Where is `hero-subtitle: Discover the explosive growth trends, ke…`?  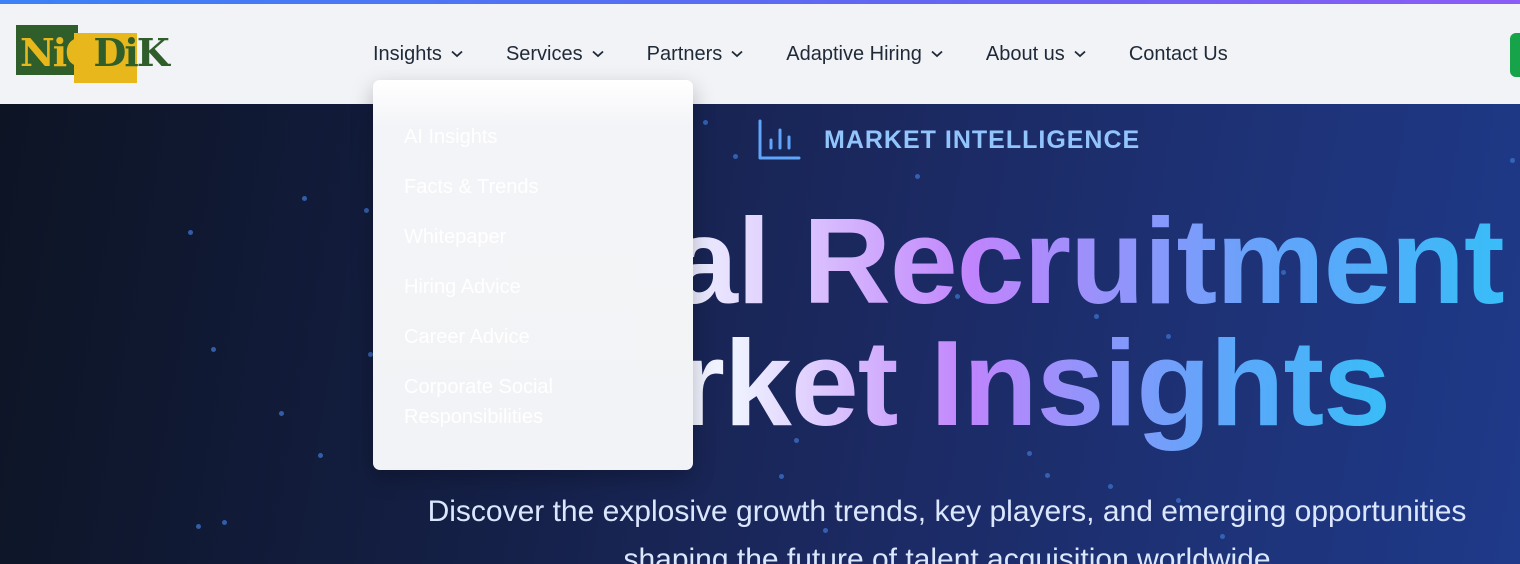
hero-subtitle: Discover the explosive growth trends, ke… is located at coordinates (947, 529).